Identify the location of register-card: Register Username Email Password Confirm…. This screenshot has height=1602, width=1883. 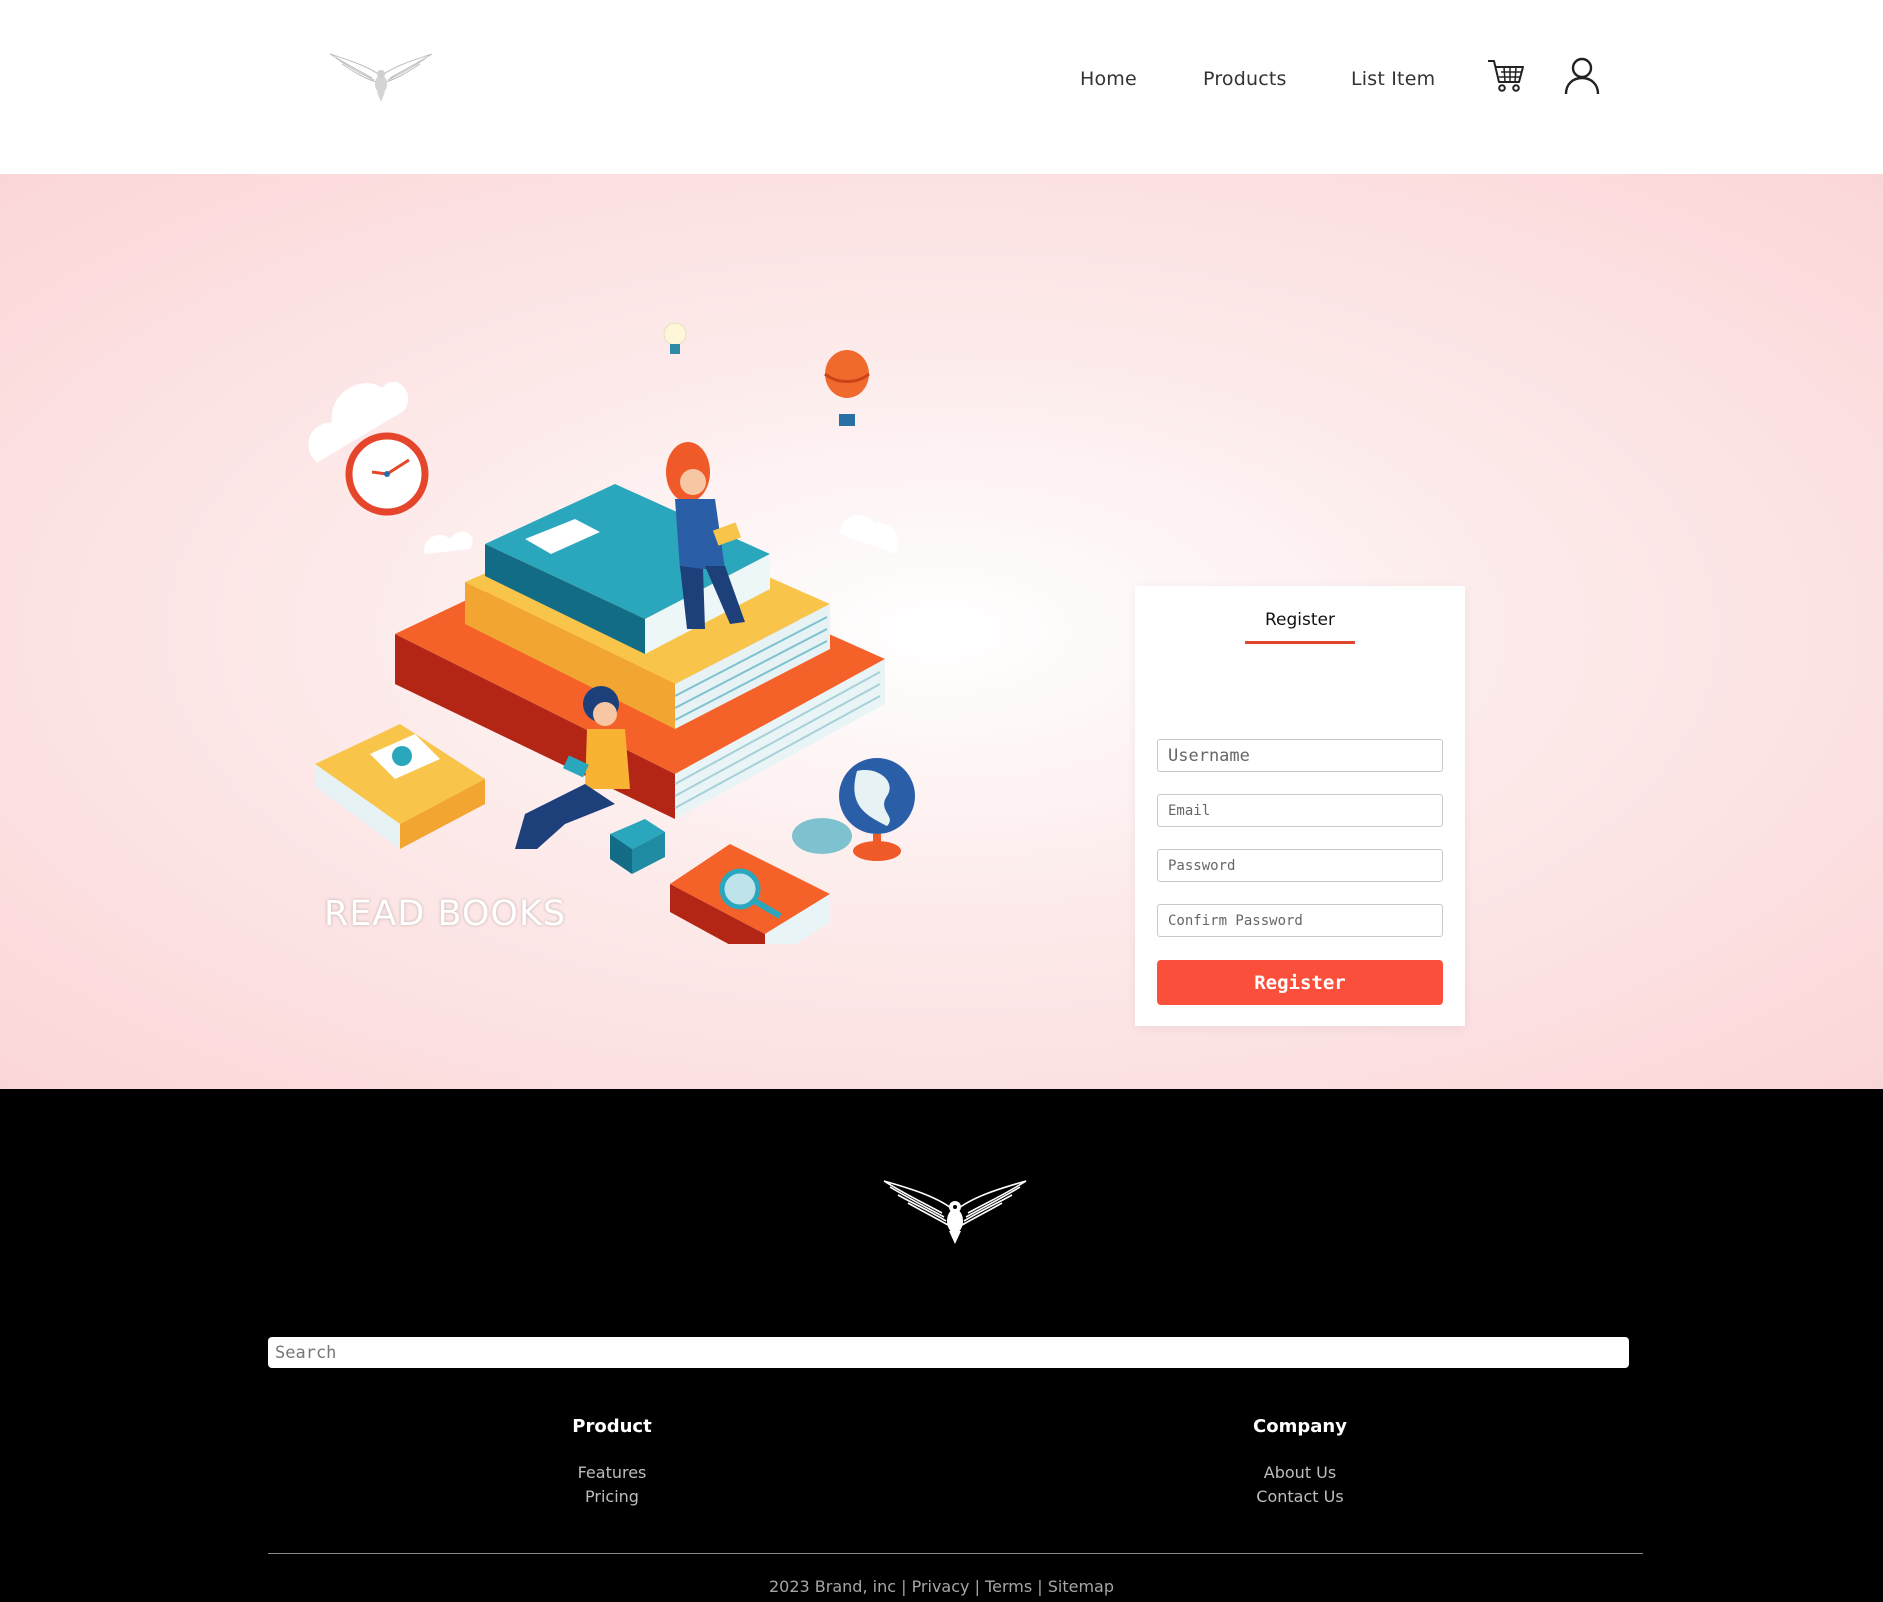
(1300, 806).